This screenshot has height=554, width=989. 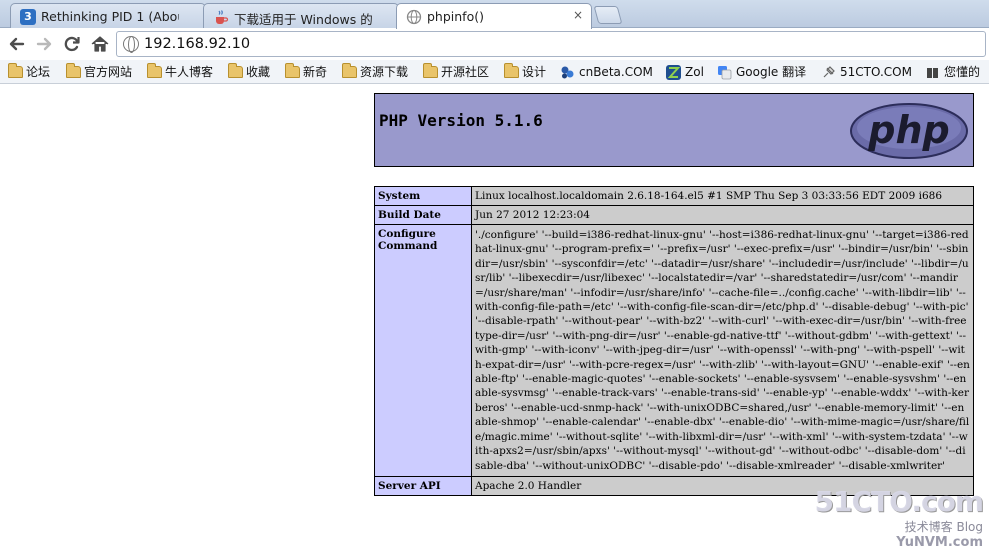 I want to click on pin-icon, so click(x=828, y=72).